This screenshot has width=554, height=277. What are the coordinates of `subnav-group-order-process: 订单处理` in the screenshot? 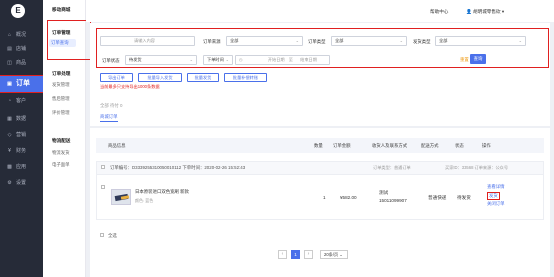 It's located at (61, 73).